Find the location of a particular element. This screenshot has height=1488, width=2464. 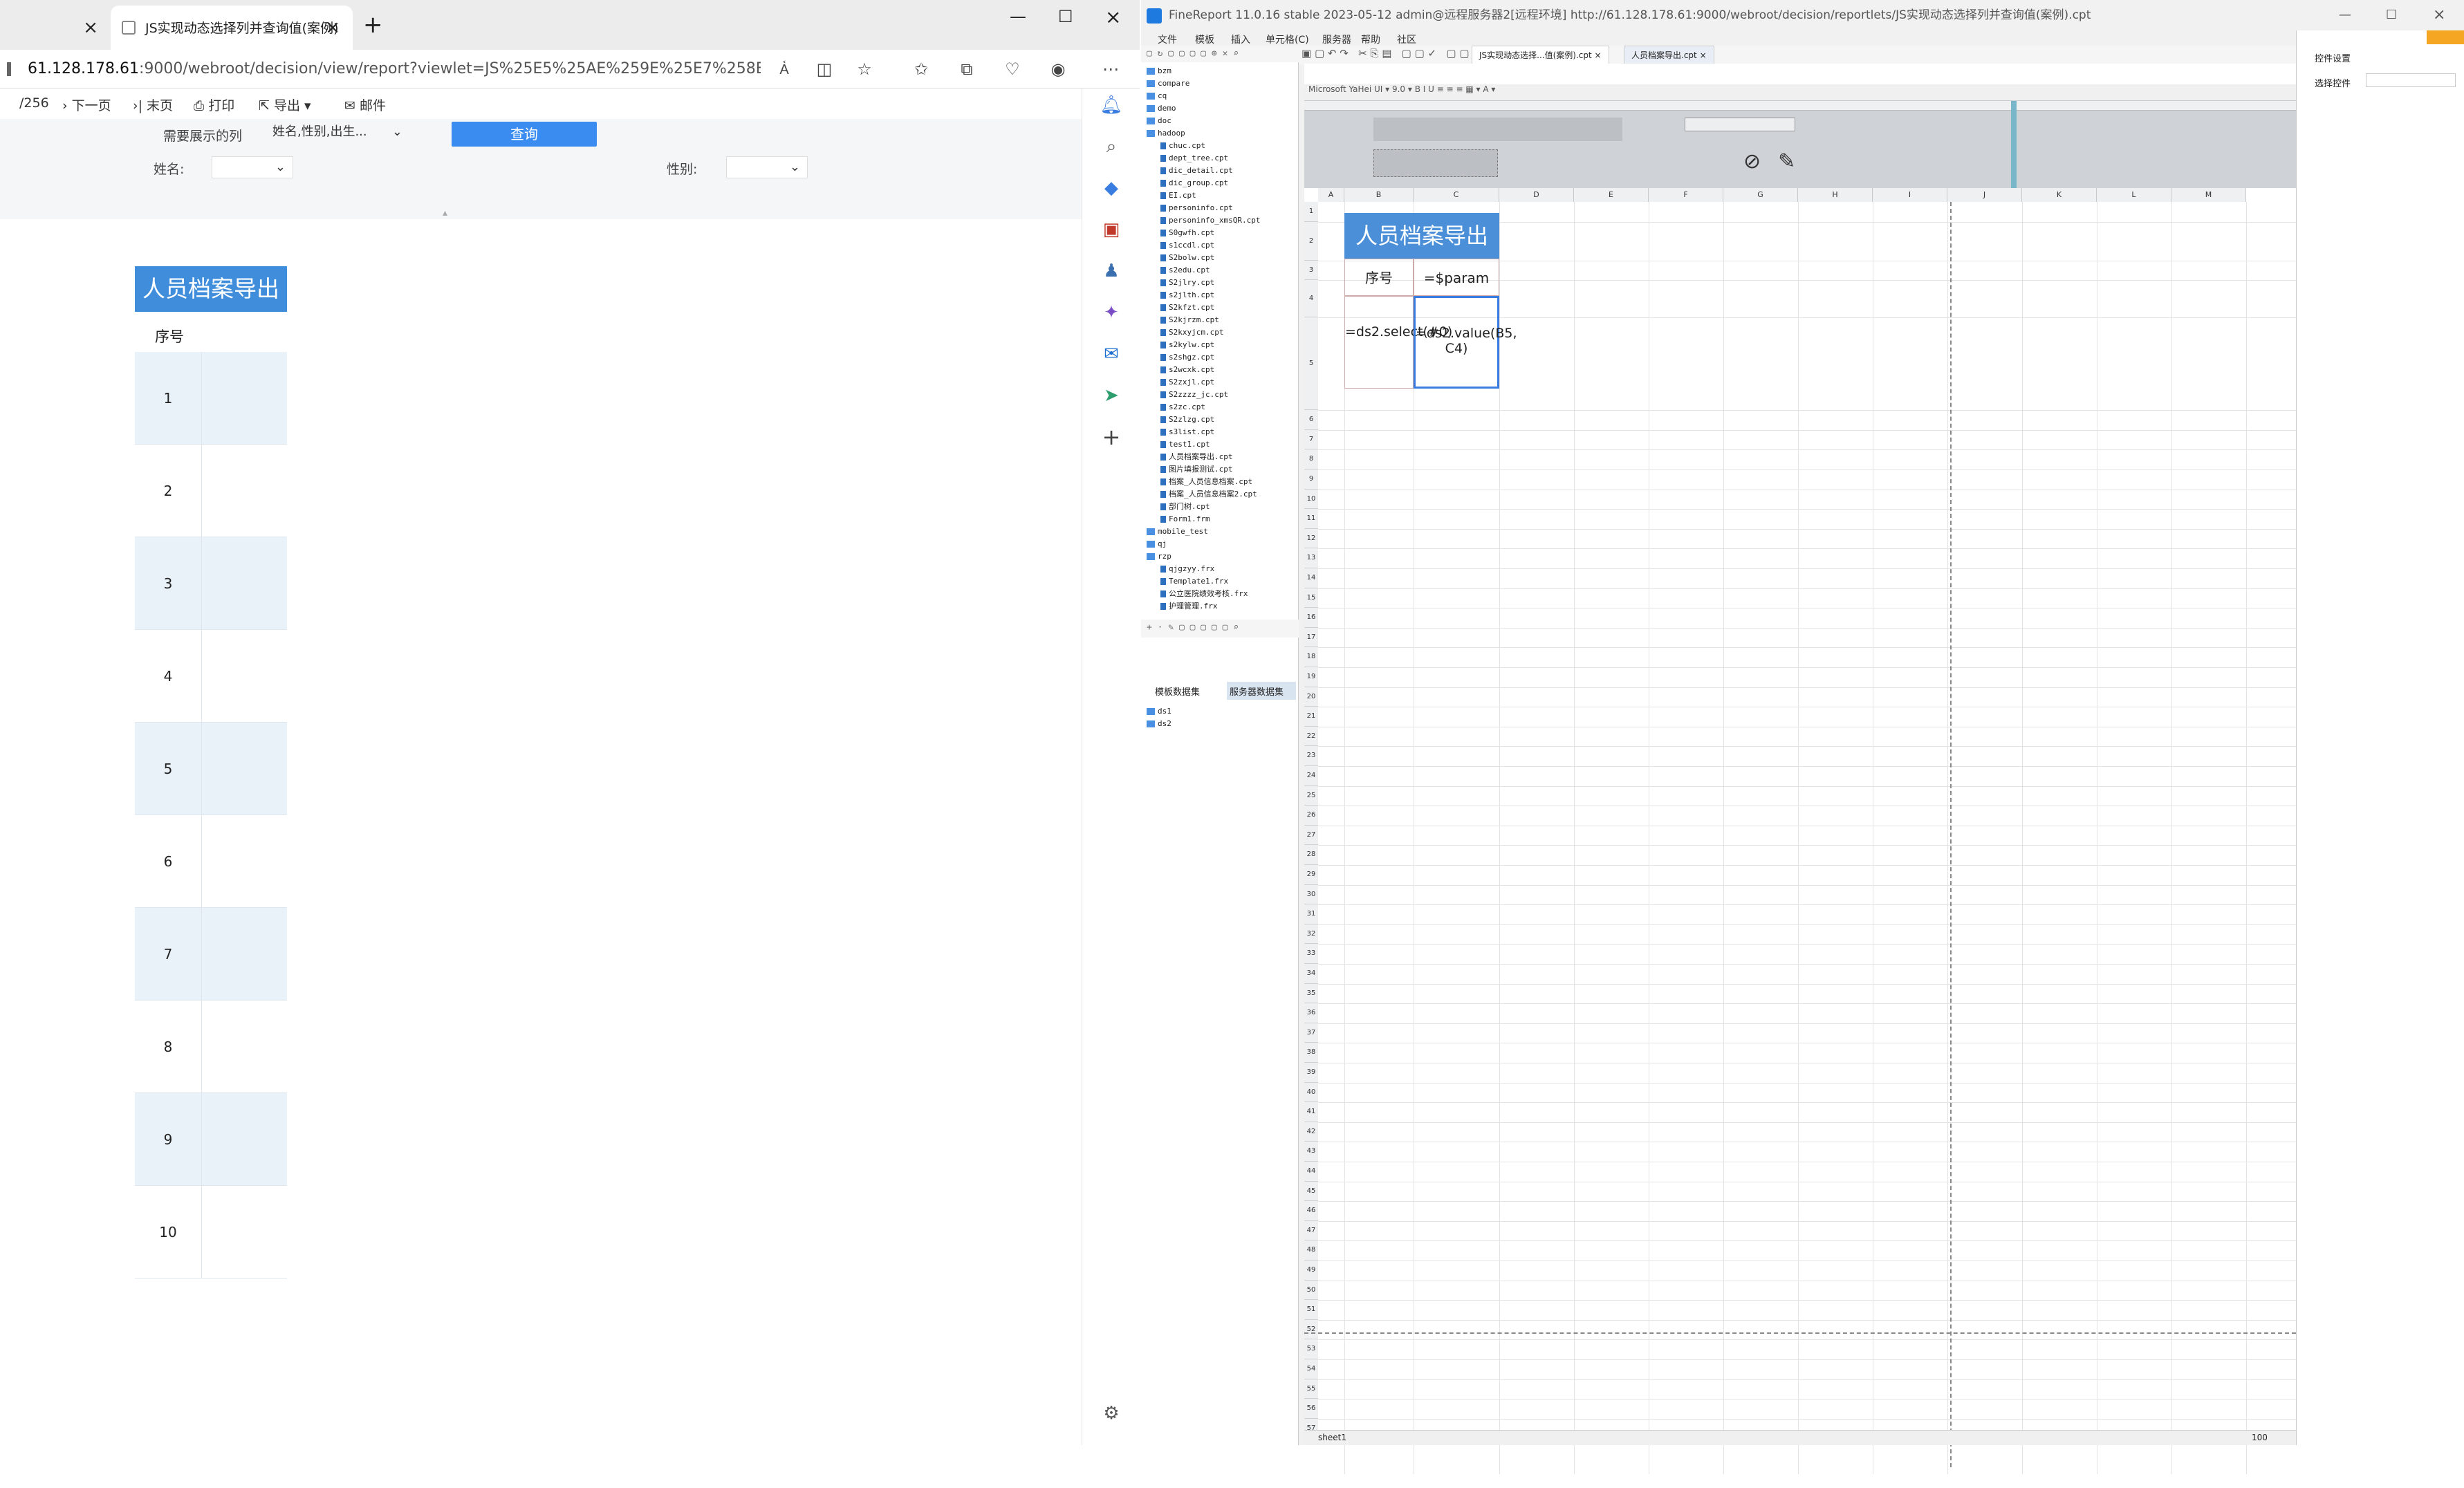

send-icon: ➤ is located at coordinates (1111, 395).